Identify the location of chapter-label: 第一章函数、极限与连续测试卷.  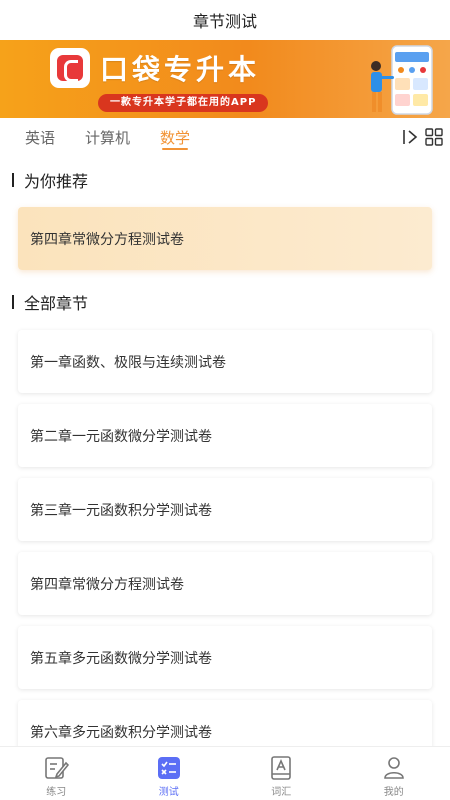
(128, 362).